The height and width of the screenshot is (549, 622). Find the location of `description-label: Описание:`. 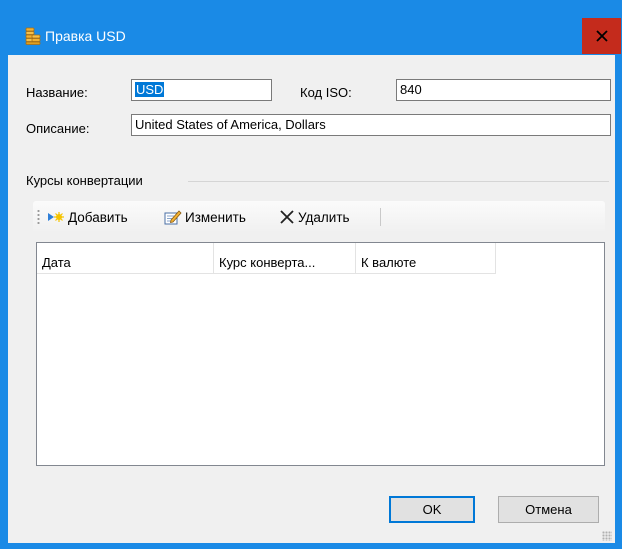

description-label: Описание: is located at coordinates (58, 128).